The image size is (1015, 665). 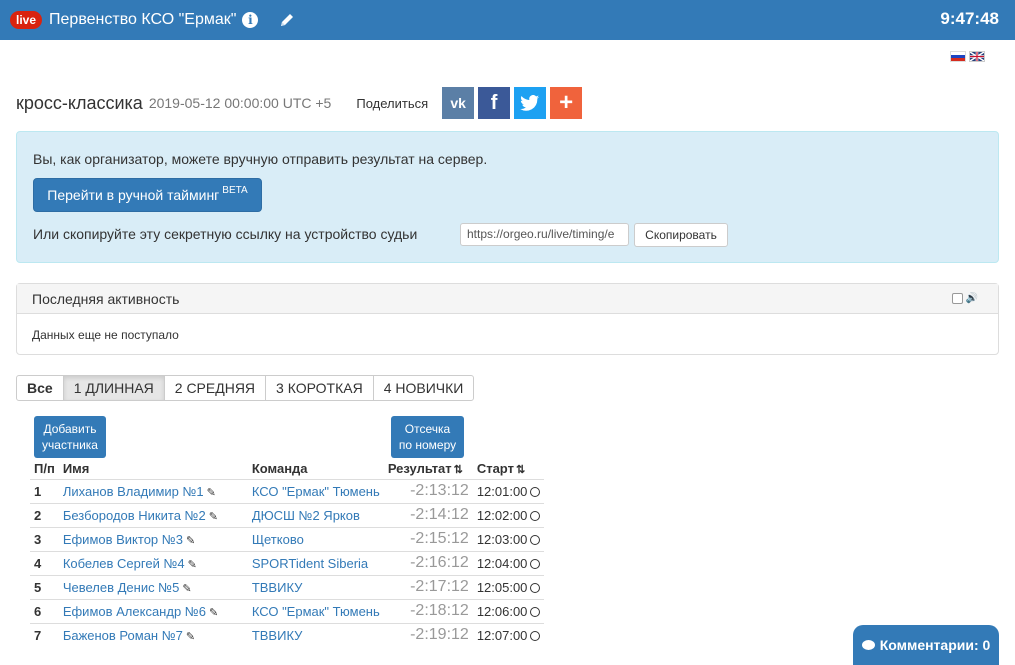 I want to click on top-bar: live Первенство КСО "Ермак" i 9:47:48, so click(x=507, y=20).